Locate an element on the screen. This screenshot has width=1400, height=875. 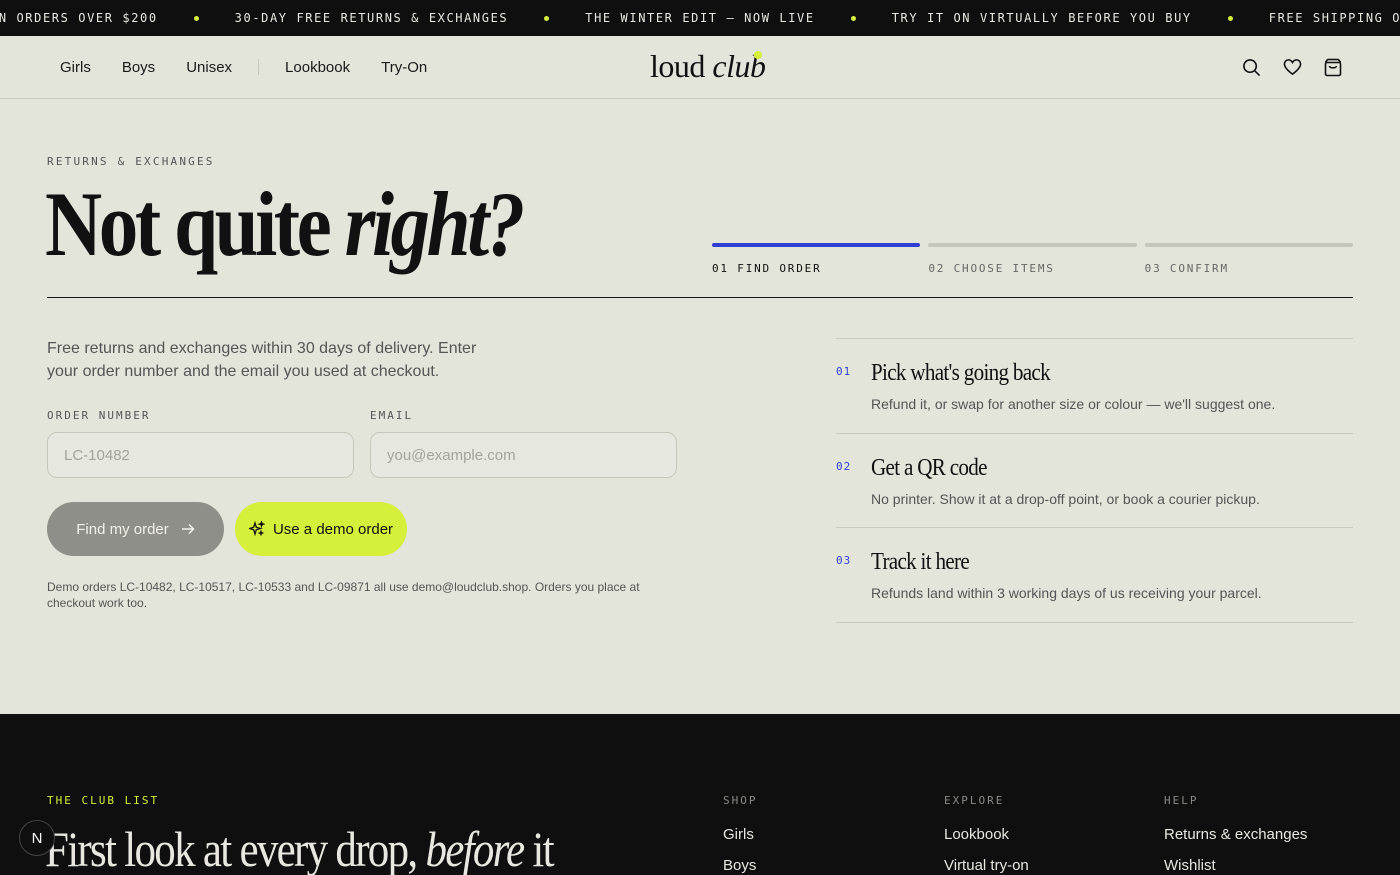
footer-column-explore: EXPLORE Lookbook Virtual try-on is located at coordinates (986, 834).